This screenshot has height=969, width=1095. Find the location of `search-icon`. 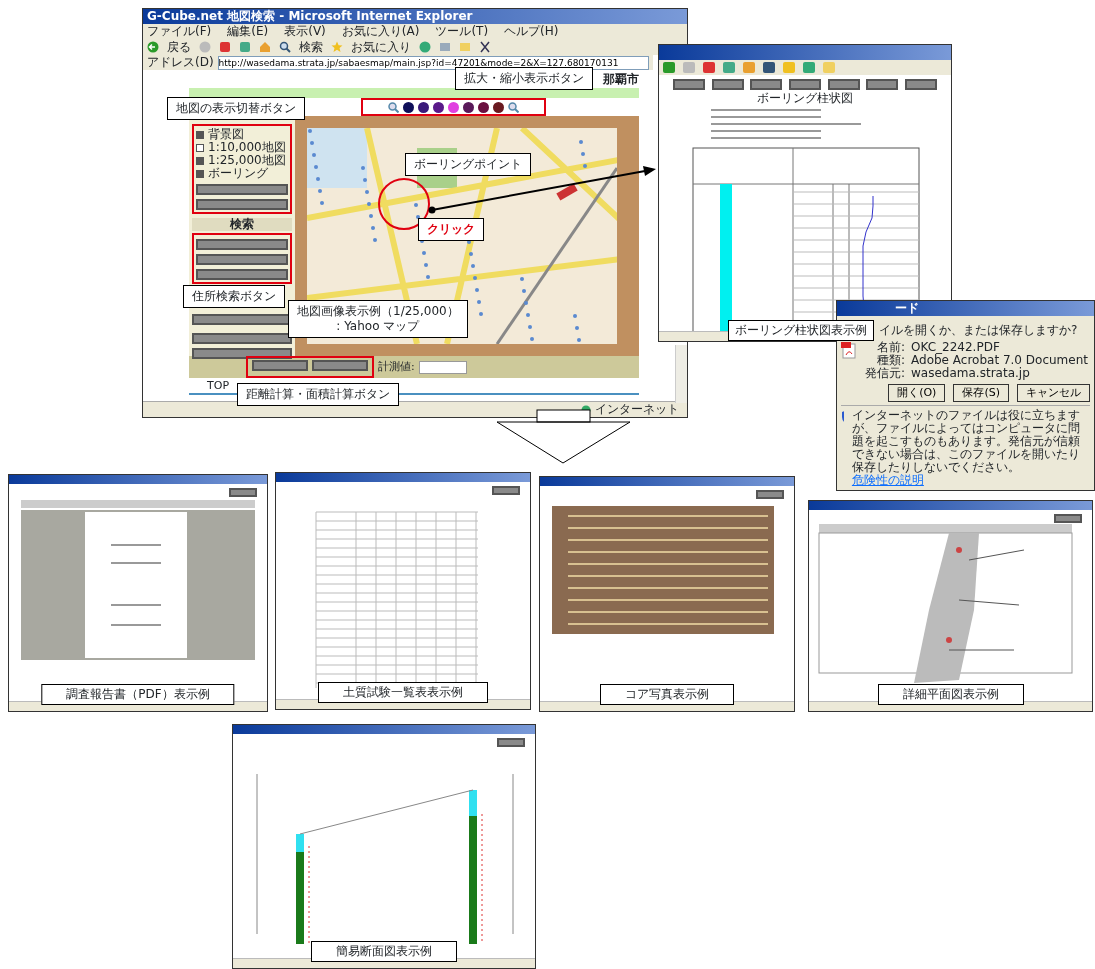

search-icon is located at coordinates (285, 47).